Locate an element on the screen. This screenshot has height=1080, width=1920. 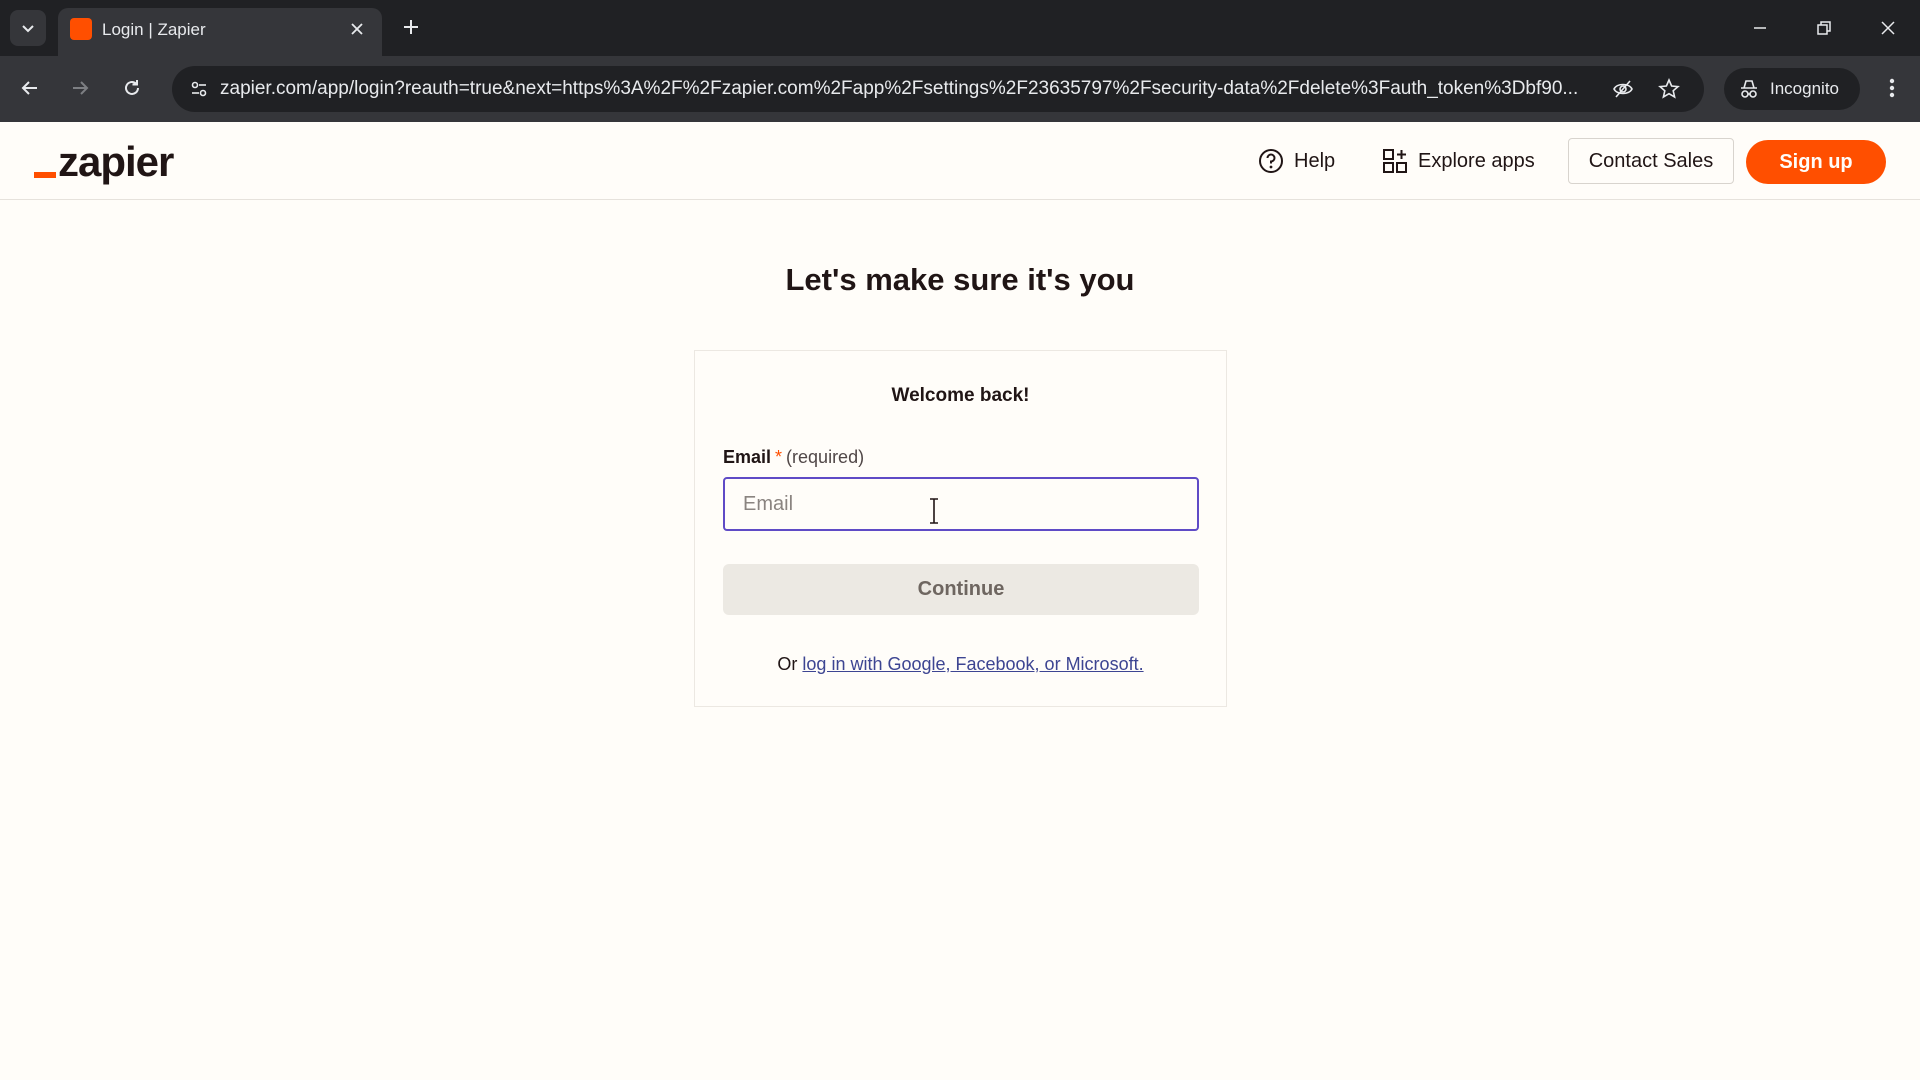
browser-tab-active: Login | Zapier is located at coordinates (220, 32).